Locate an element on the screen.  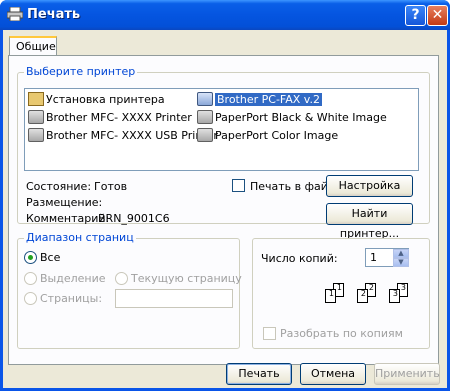
collate-checkbox is located at coordinates (269, 333).